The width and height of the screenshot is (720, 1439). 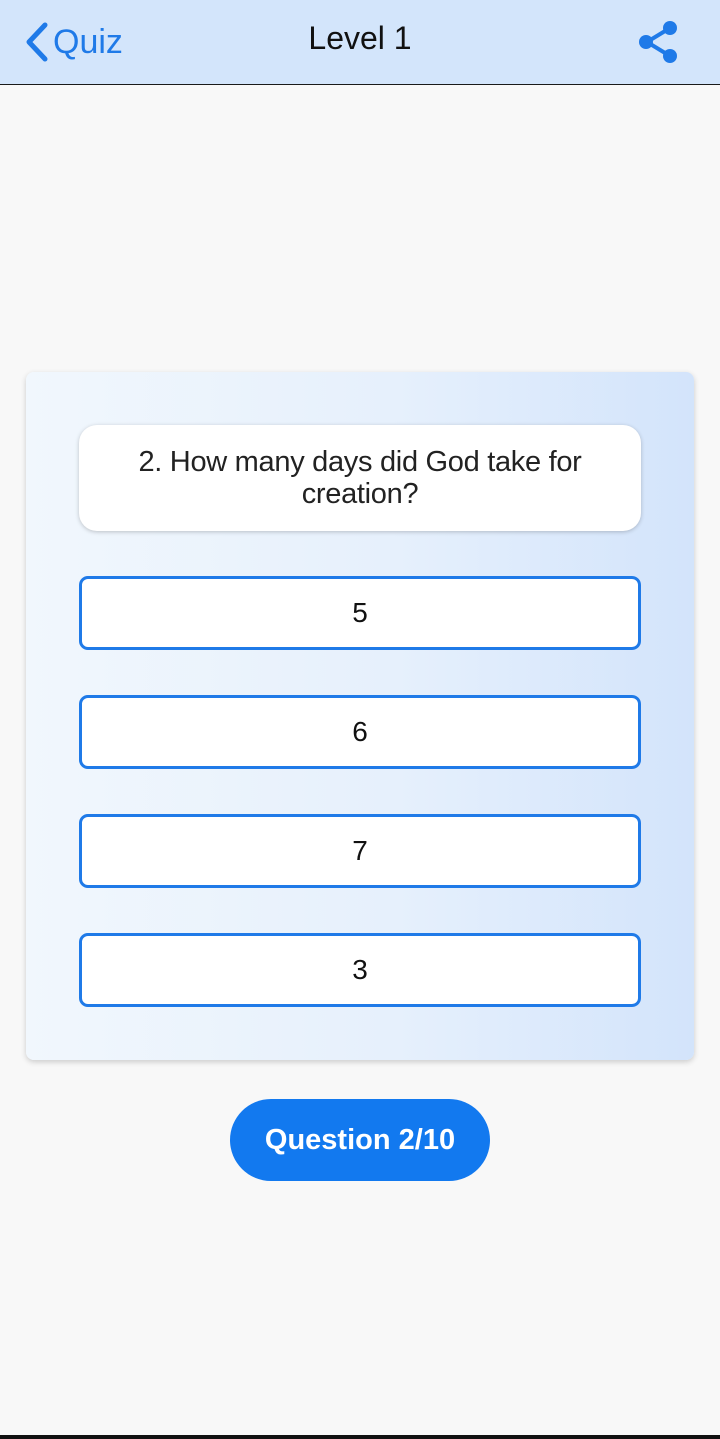 I want to click on answer-option-label: 7, so click(x=360, y=850).